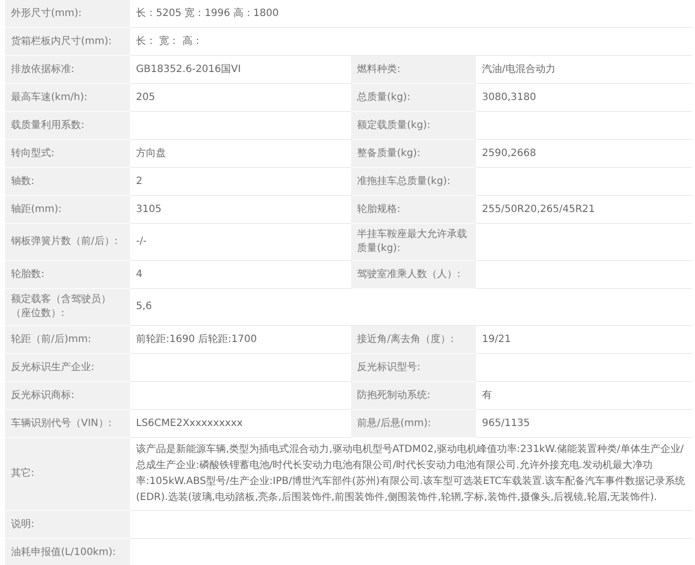  I want to click on field-value: 19/21, so click(584, 340).